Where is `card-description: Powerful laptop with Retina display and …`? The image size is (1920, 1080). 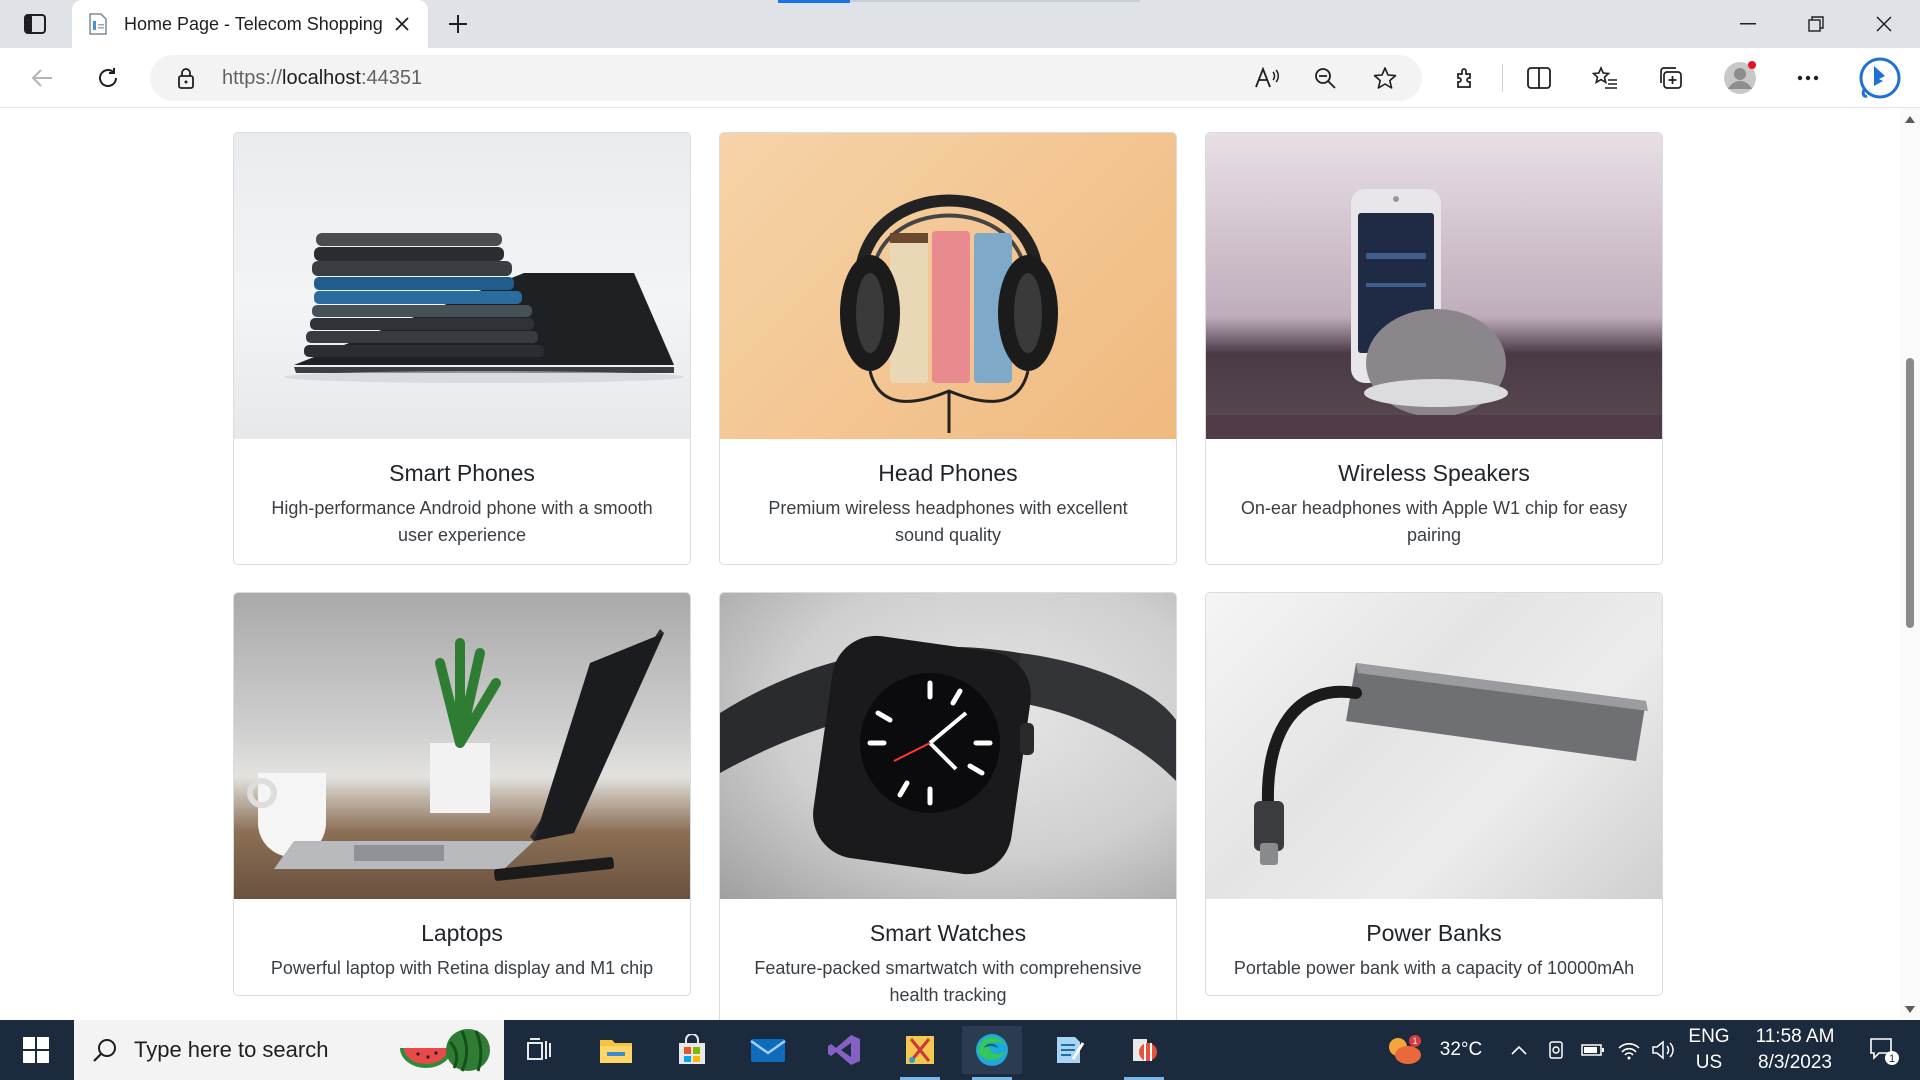
card-description: Powerful laptop with Retina display and … is located at coordinates (462, 968).